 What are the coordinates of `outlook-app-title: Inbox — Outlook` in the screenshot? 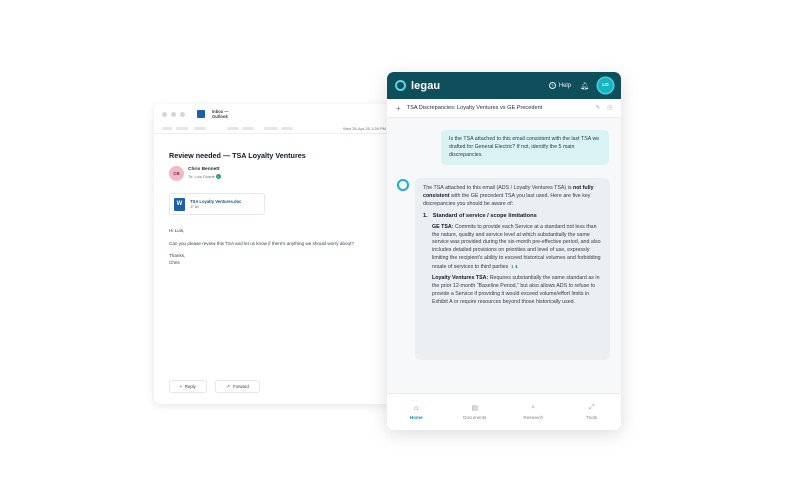 It's located at (220, 114).